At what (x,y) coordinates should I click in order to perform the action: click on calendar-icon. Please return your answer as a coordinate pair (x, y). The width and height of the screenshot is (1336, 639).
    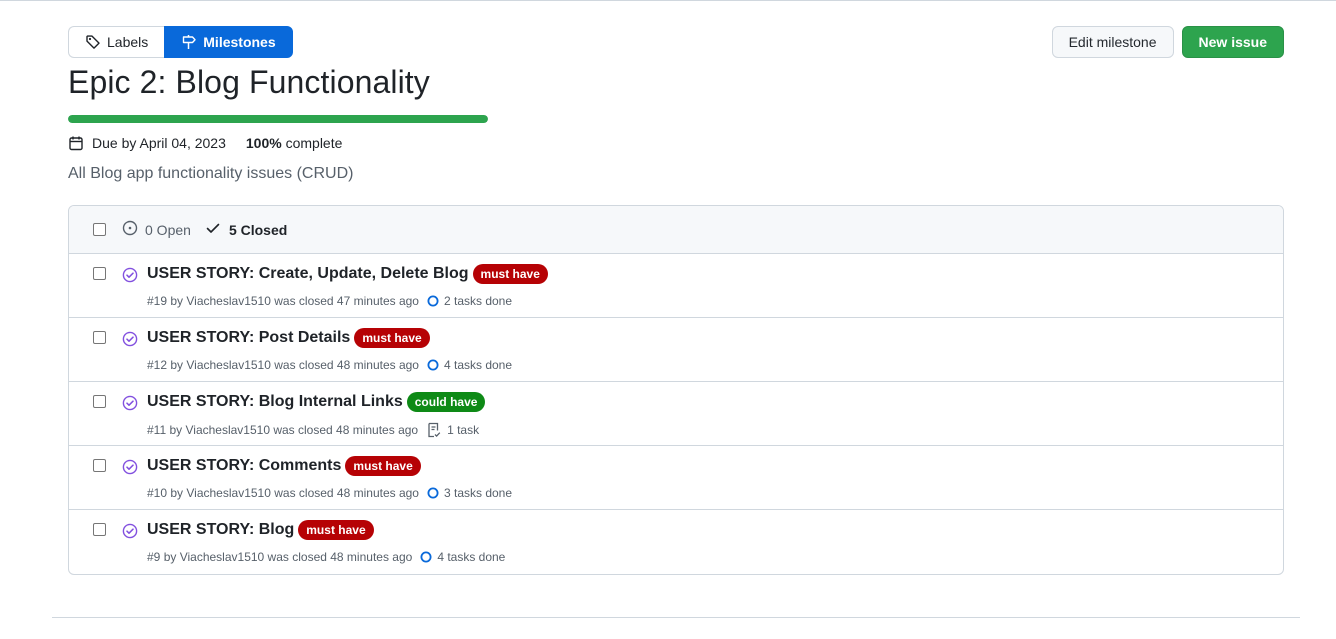
    Looking at the image, I should click on (76, 143).